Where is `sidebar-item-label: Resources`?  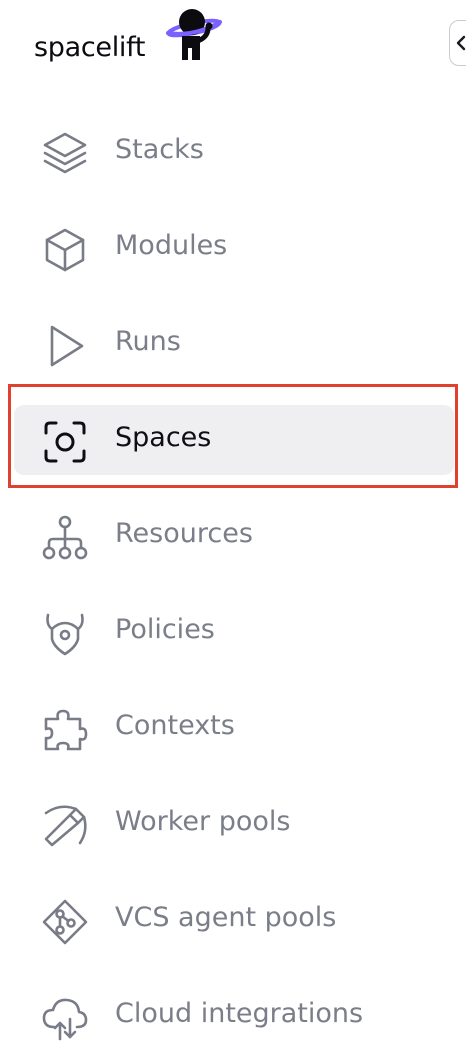
sidebar-item-label: Resources is located at coordinates (184, 533).